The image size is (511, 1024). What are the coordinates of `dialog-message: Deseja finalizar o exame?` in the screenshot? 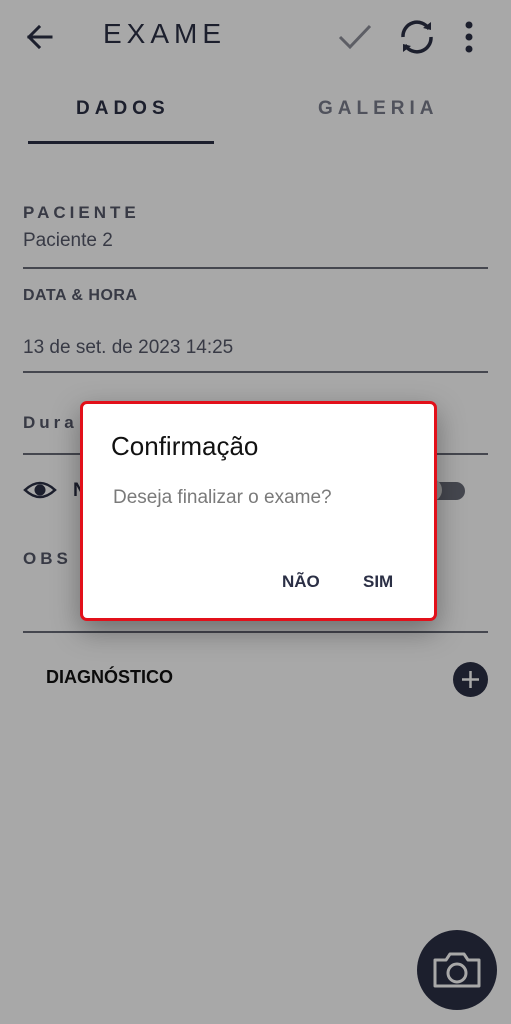 It's located at (222, 497).